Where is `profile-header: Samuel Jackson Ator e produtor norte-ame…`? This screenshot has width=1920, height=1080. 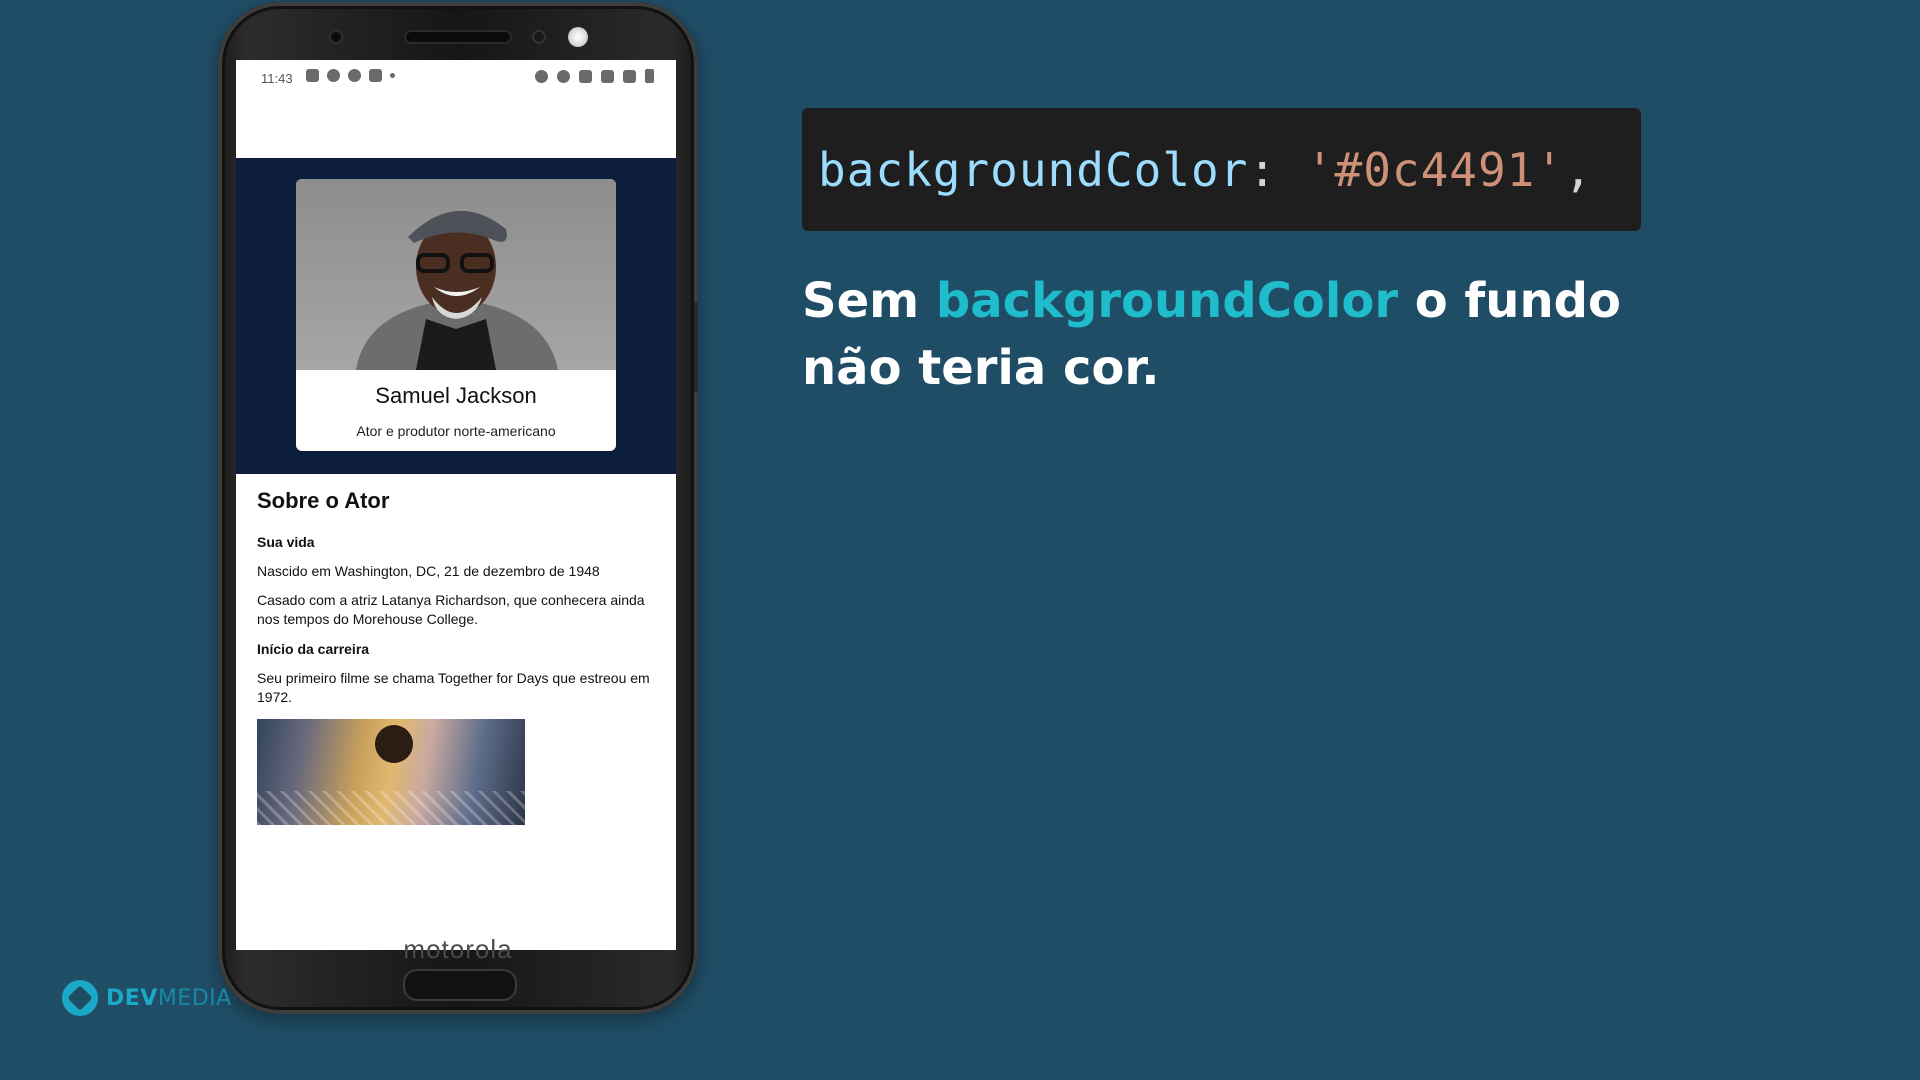
profile-header: Samuel Jackson Ator e produtor norte-ame… is located at coordinates (456, 316).